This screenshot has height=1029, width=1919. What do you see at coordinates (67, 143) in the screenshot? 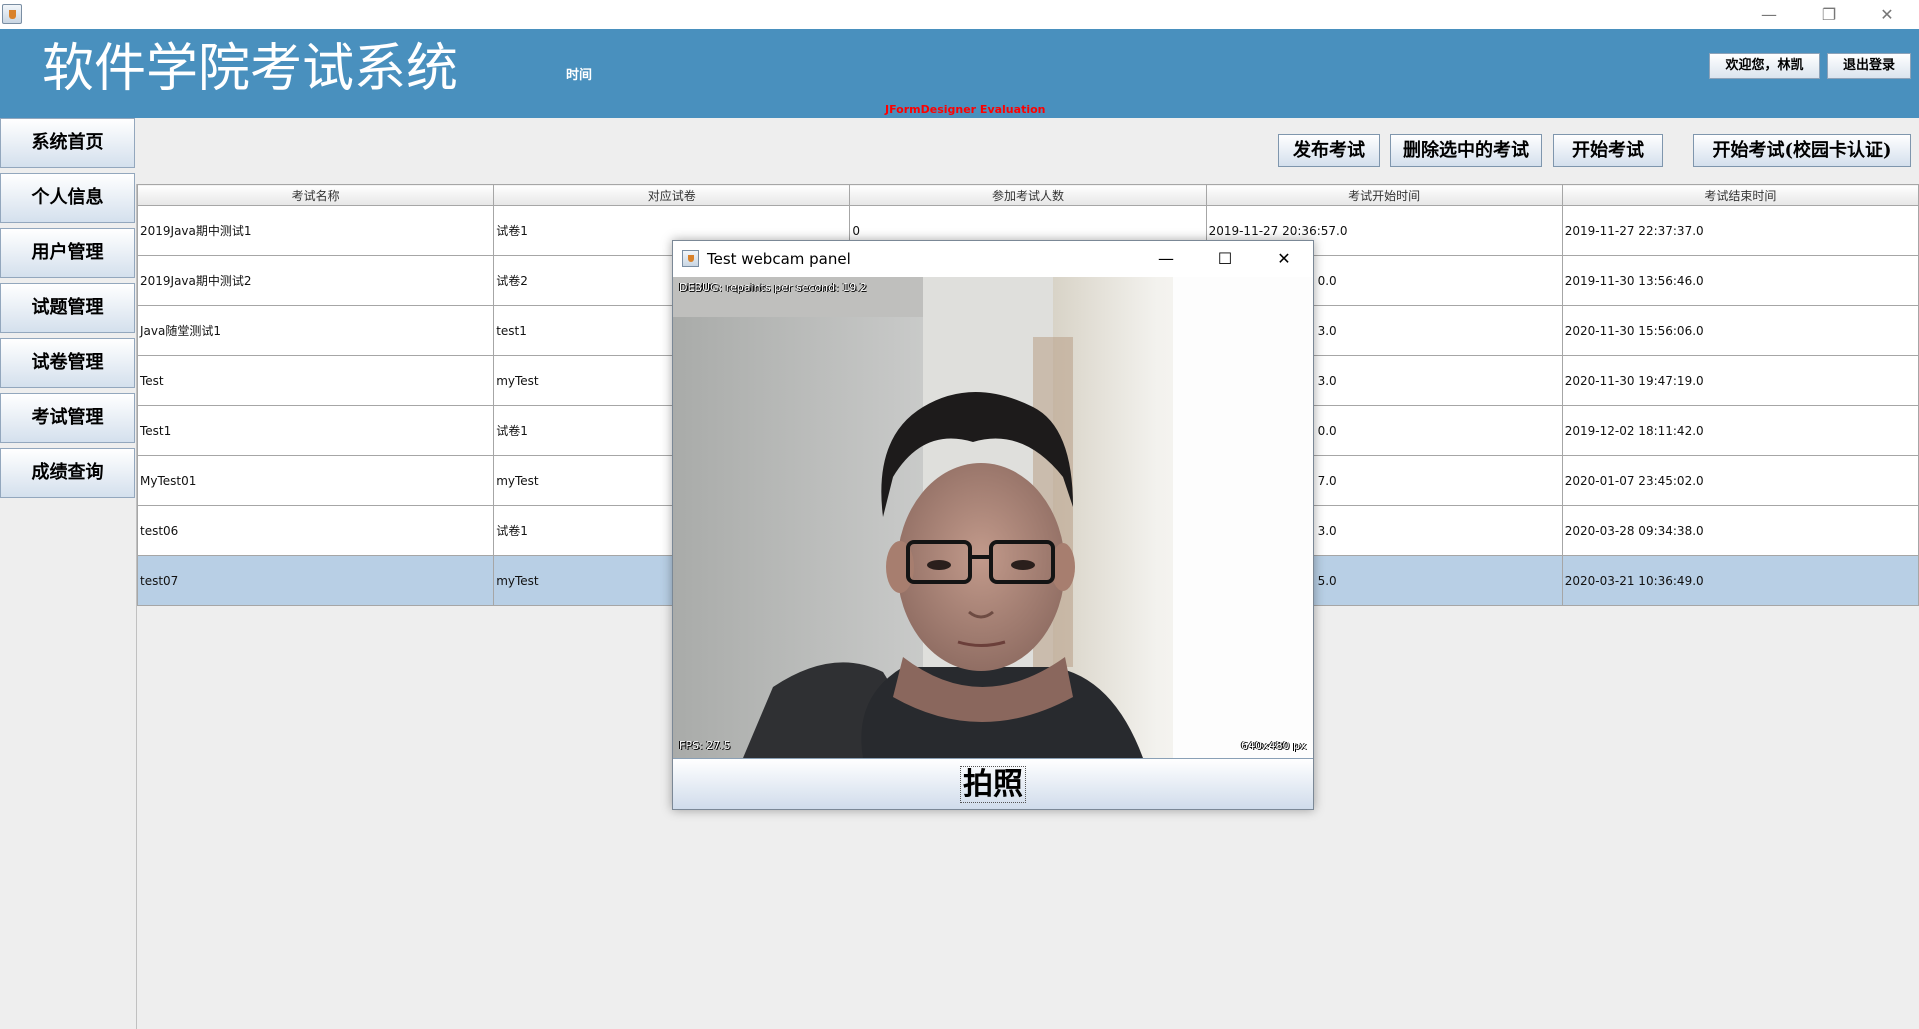
I see `sidebar-item-home: 系统首页` at bounding box center [67, 143].